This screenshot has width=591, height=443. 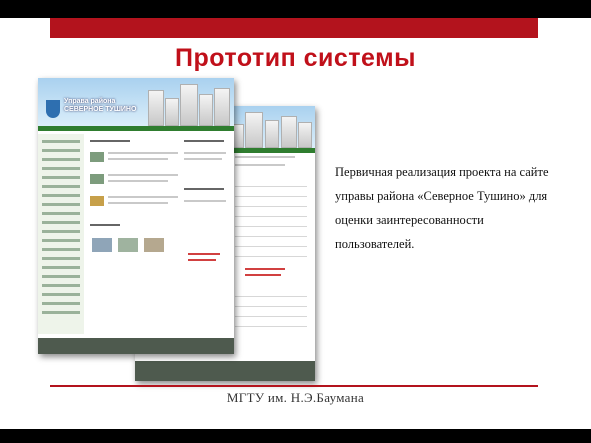 I want to click on district-emblem-icon, so click(x=53, y=109).